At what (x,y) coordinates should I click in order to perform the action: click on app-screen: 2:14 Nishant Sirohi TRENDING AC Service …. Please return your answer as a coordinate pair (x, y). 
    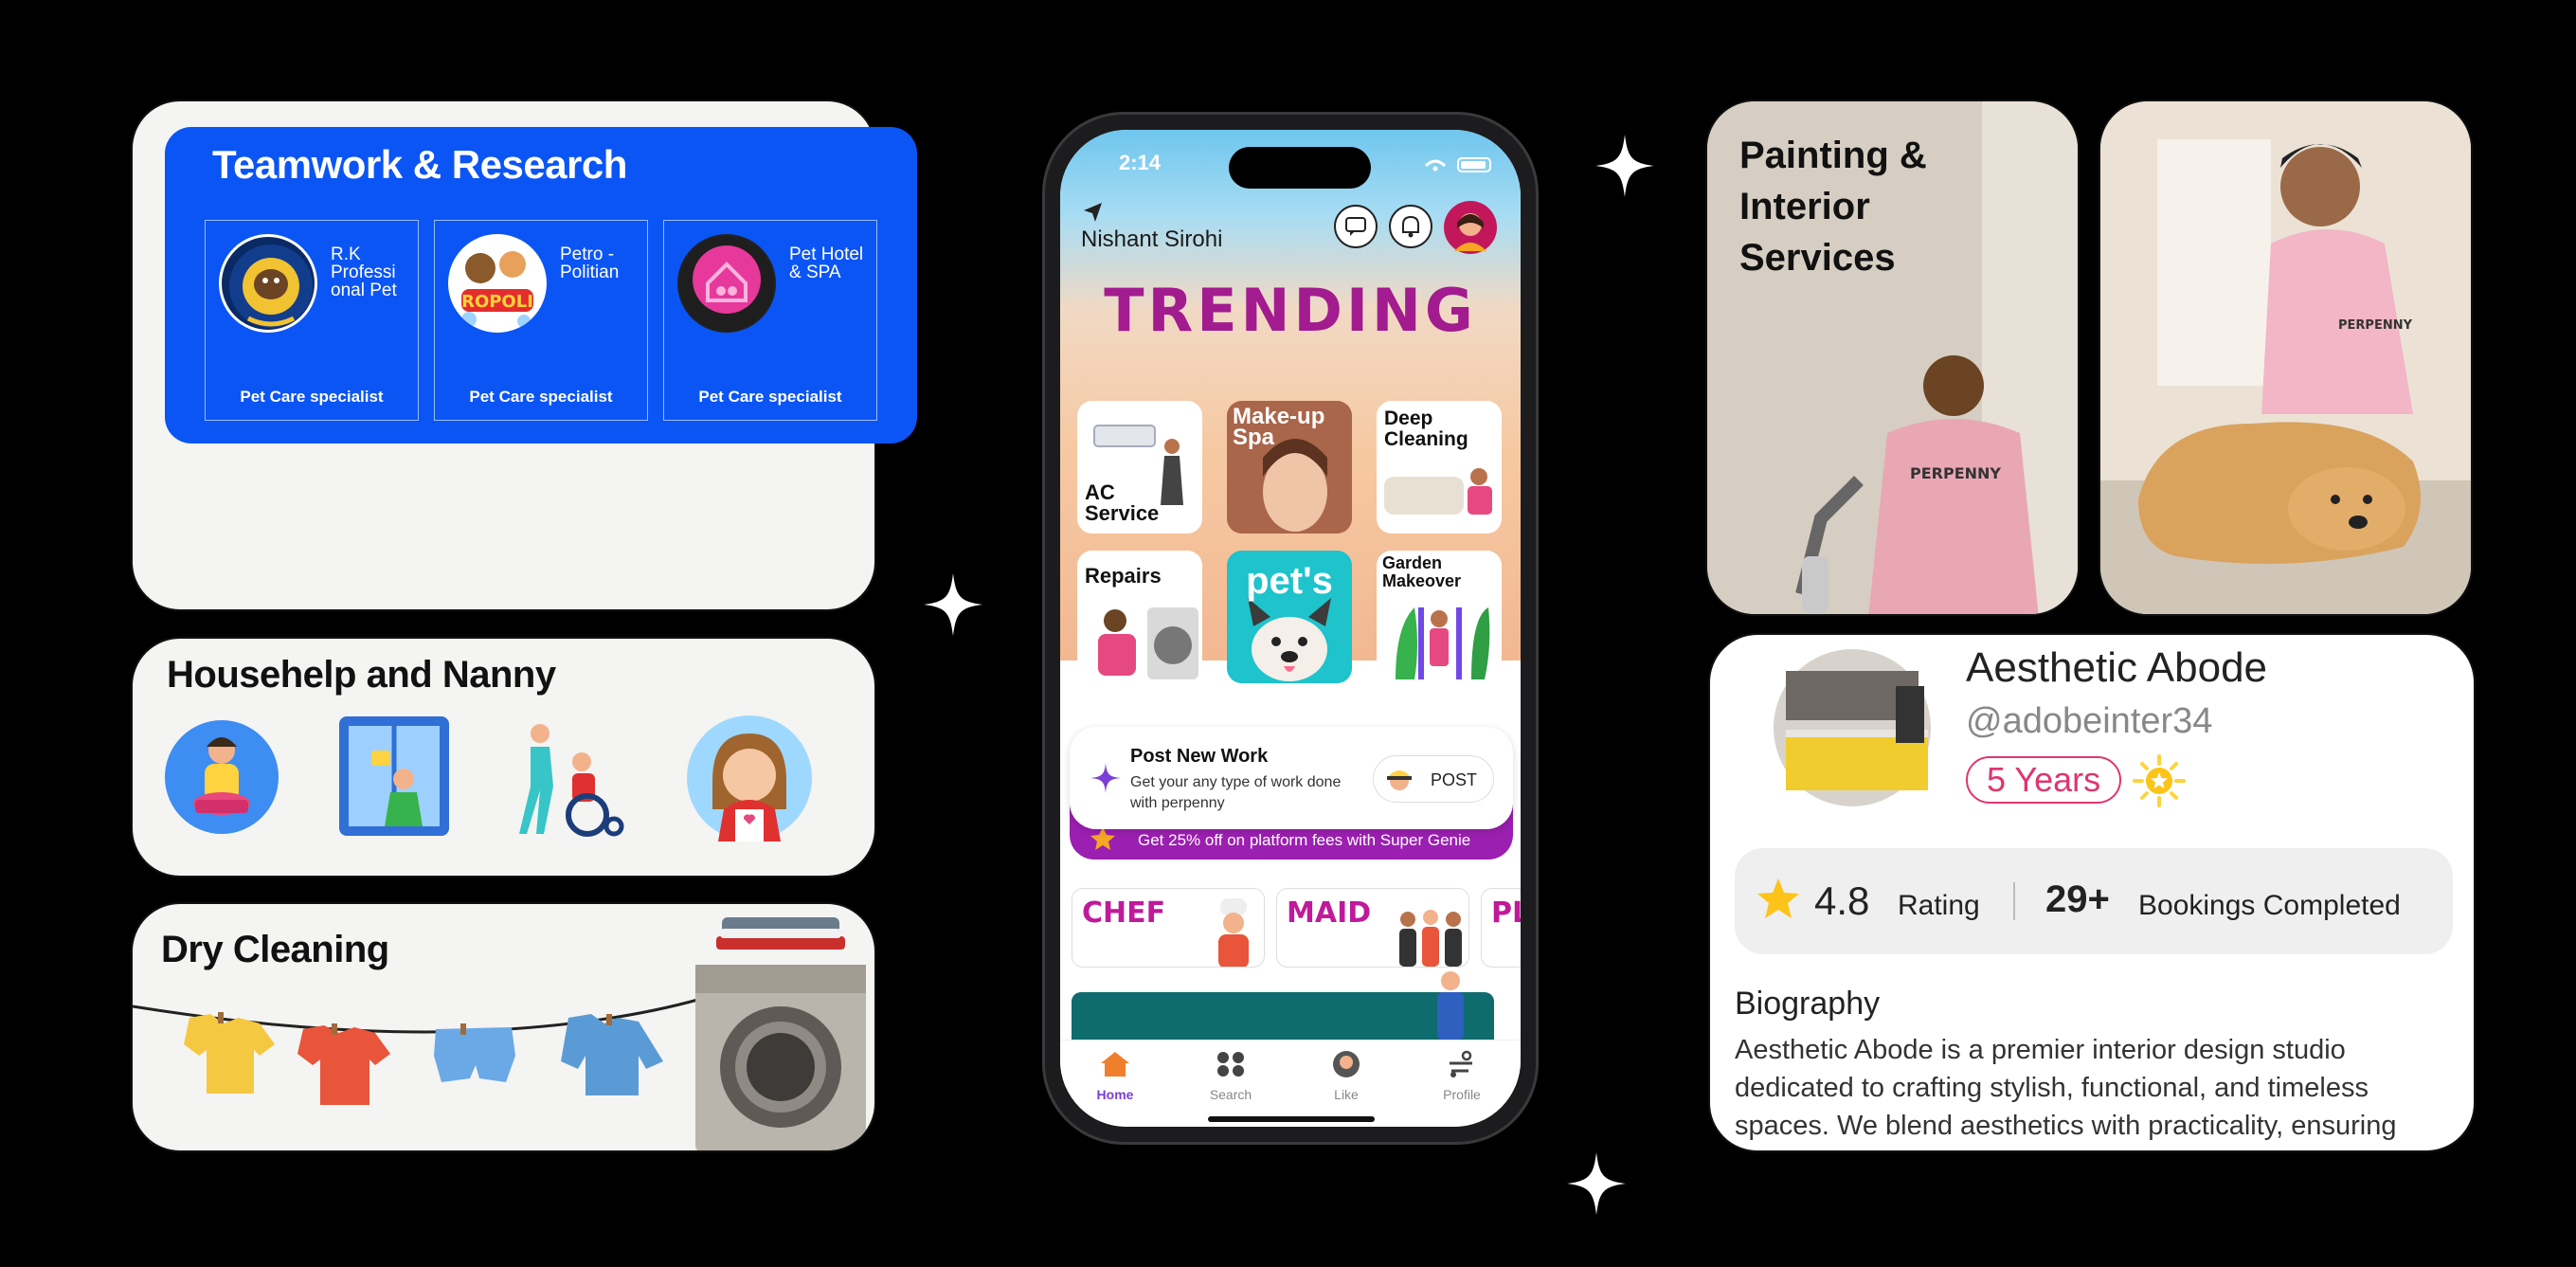
    Looking at the image, I should click on (1290, 628).